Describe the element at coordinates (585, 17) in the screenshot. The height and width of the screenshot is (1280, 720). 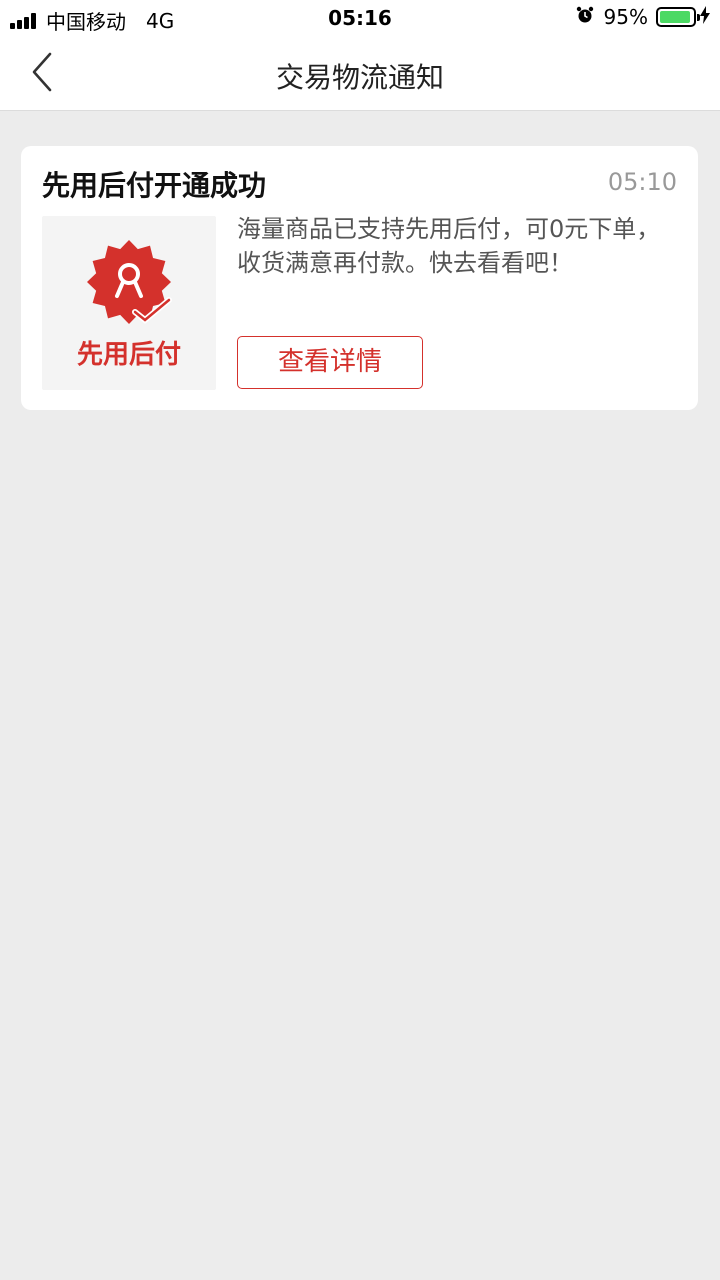
I see `alarm-icon` at that location.